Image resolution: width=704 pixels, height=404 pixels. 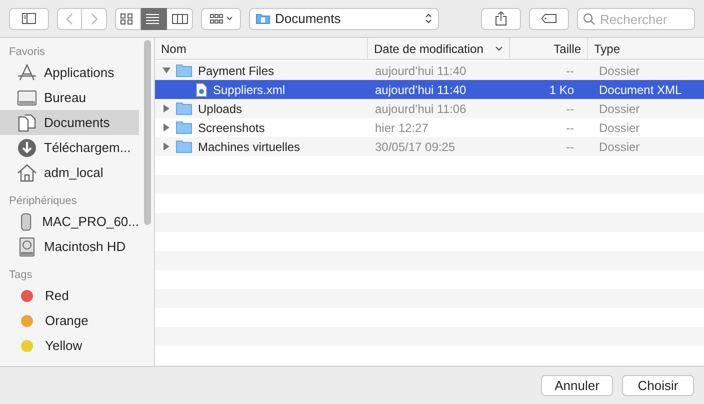 What do you see at coordinates (231, 128) in the screenshot?
I see `file-name: Screenshots` at bounding box center [231, 128].